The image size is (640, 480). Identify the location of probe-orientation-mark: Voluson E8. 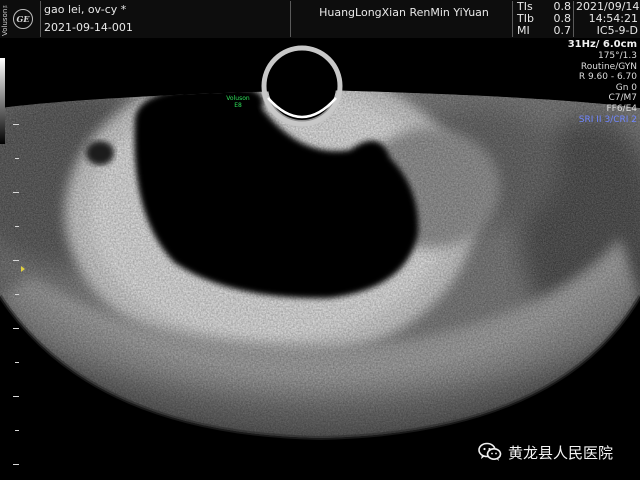
(238, 102).